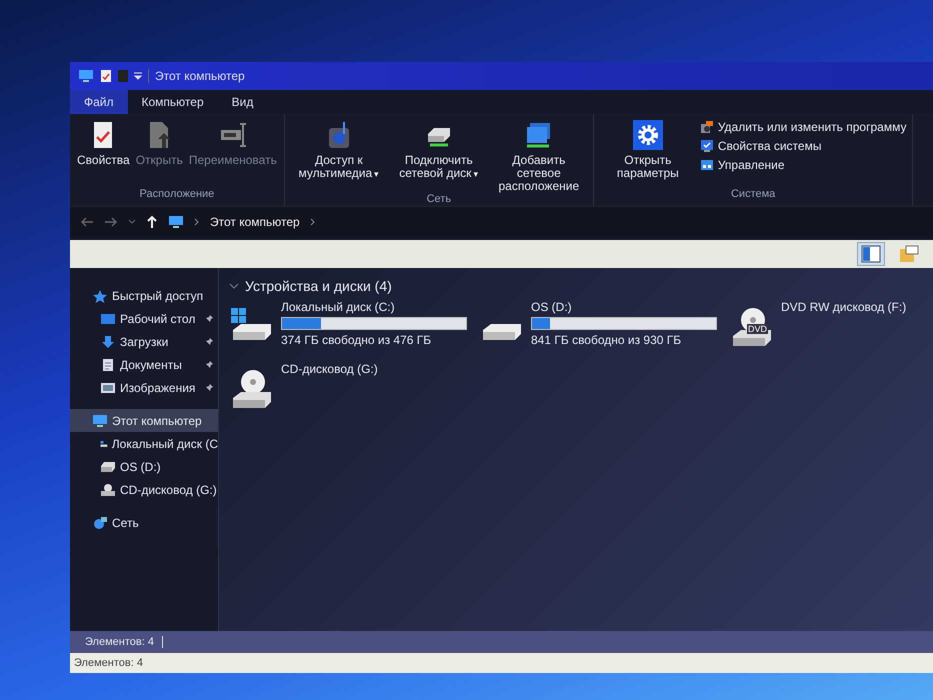  Describe the element at coordinates (329, 369) in the screenshot. I see `drive-name: CD-дисковод (G:)` at that location.